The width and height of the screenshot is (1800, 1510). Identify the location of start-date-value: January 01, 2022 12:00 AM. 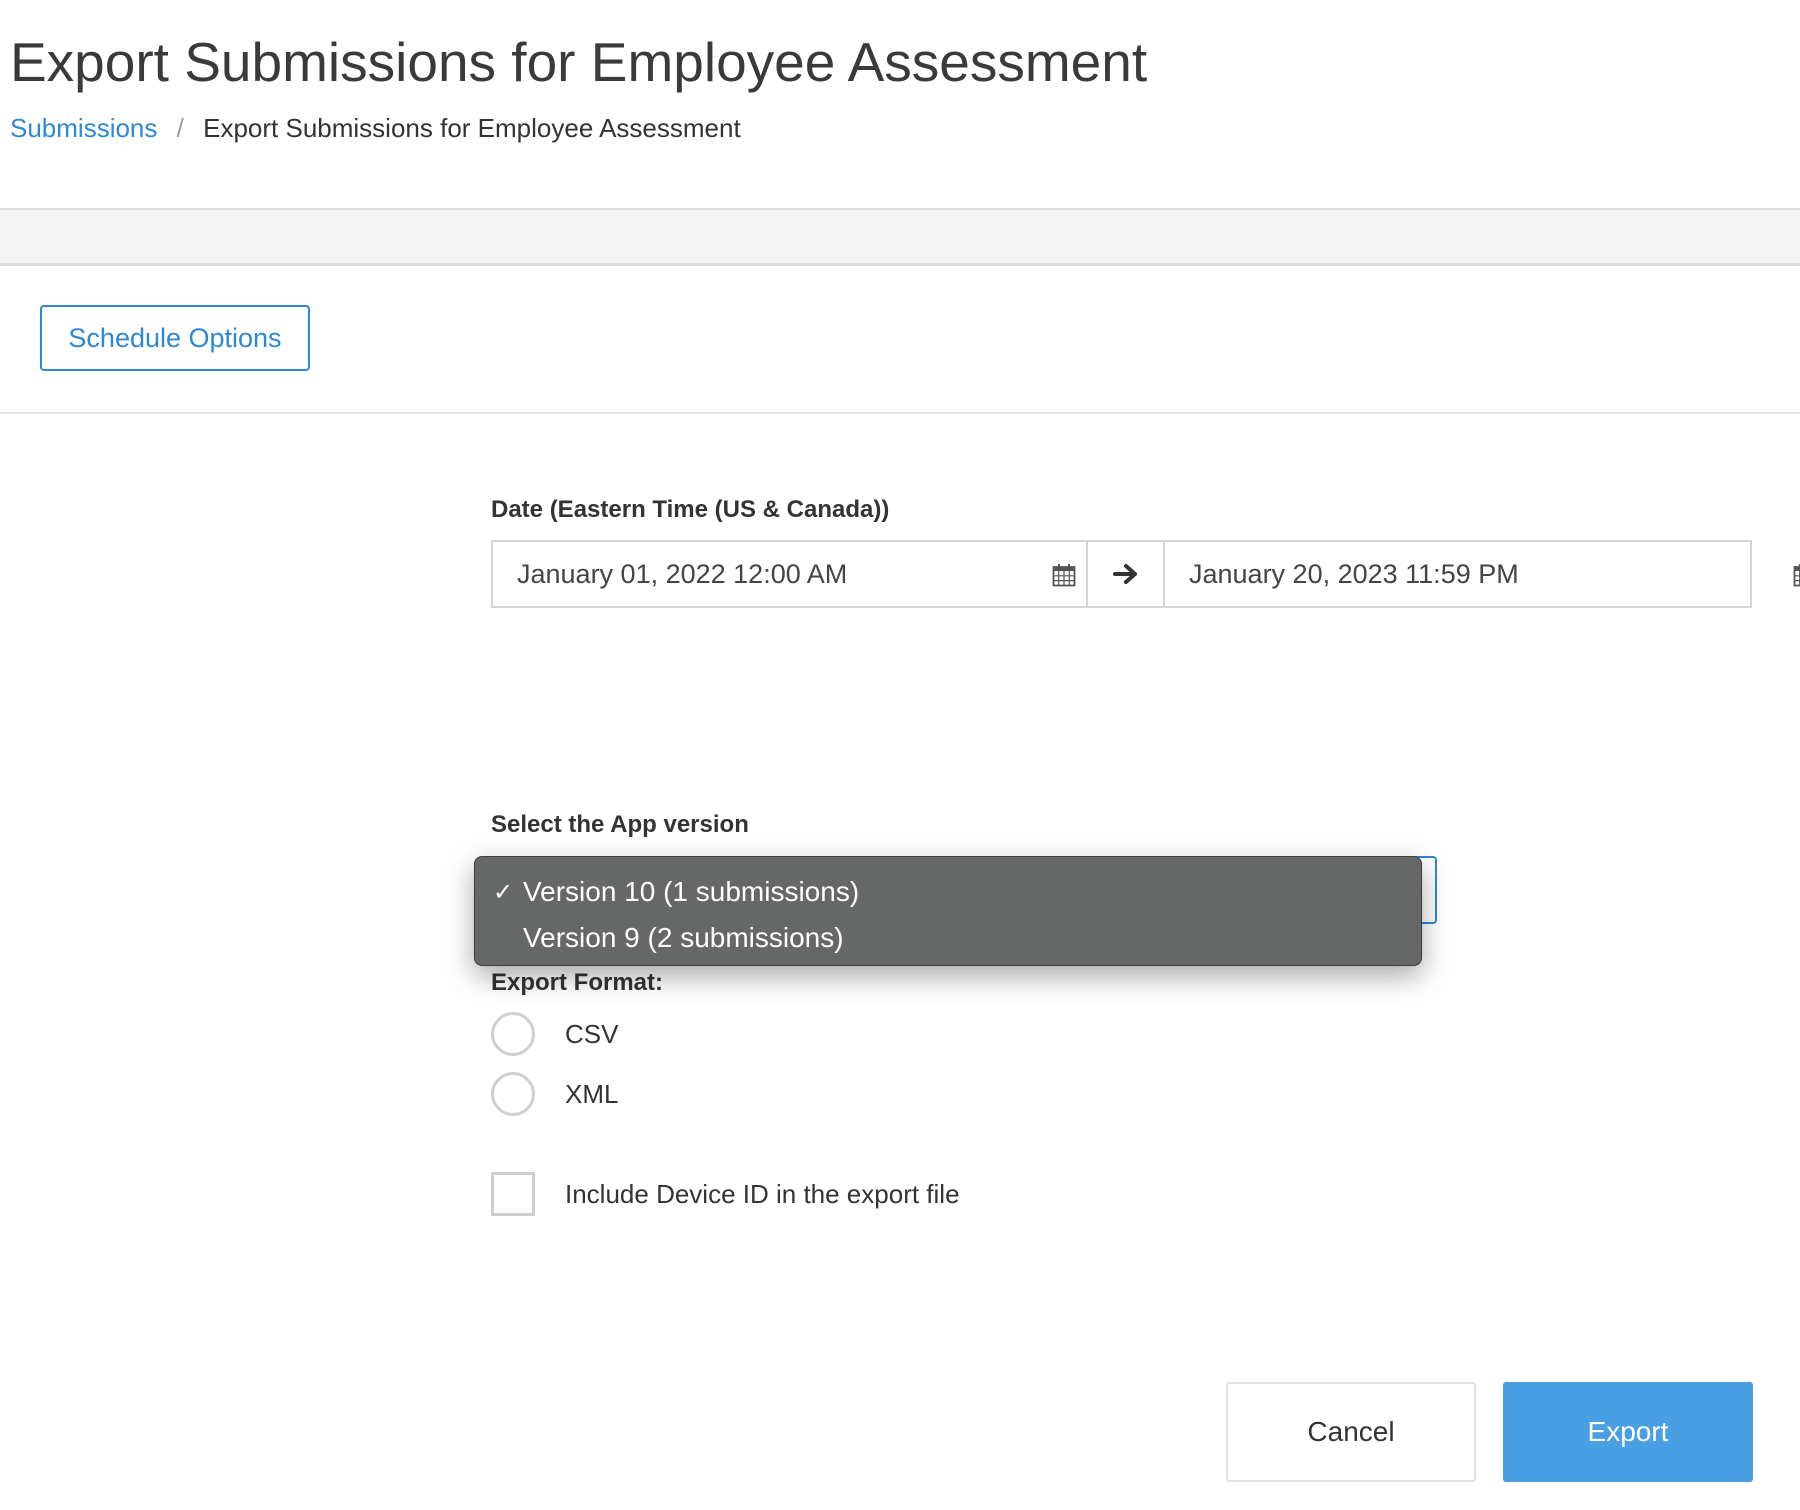
(682, 574).